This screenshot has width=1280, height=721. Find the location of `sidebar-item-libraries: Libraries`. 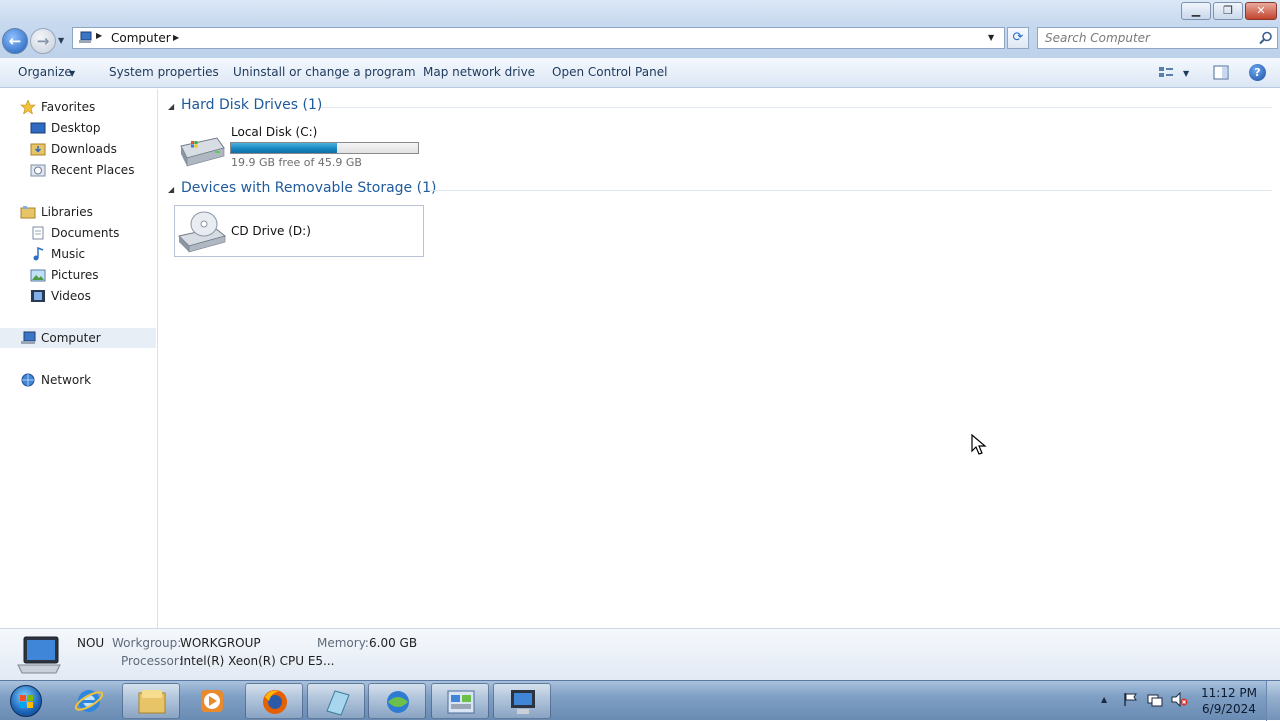

sidebar-item-libraries: Libraries is located at coordinates (78, 212).